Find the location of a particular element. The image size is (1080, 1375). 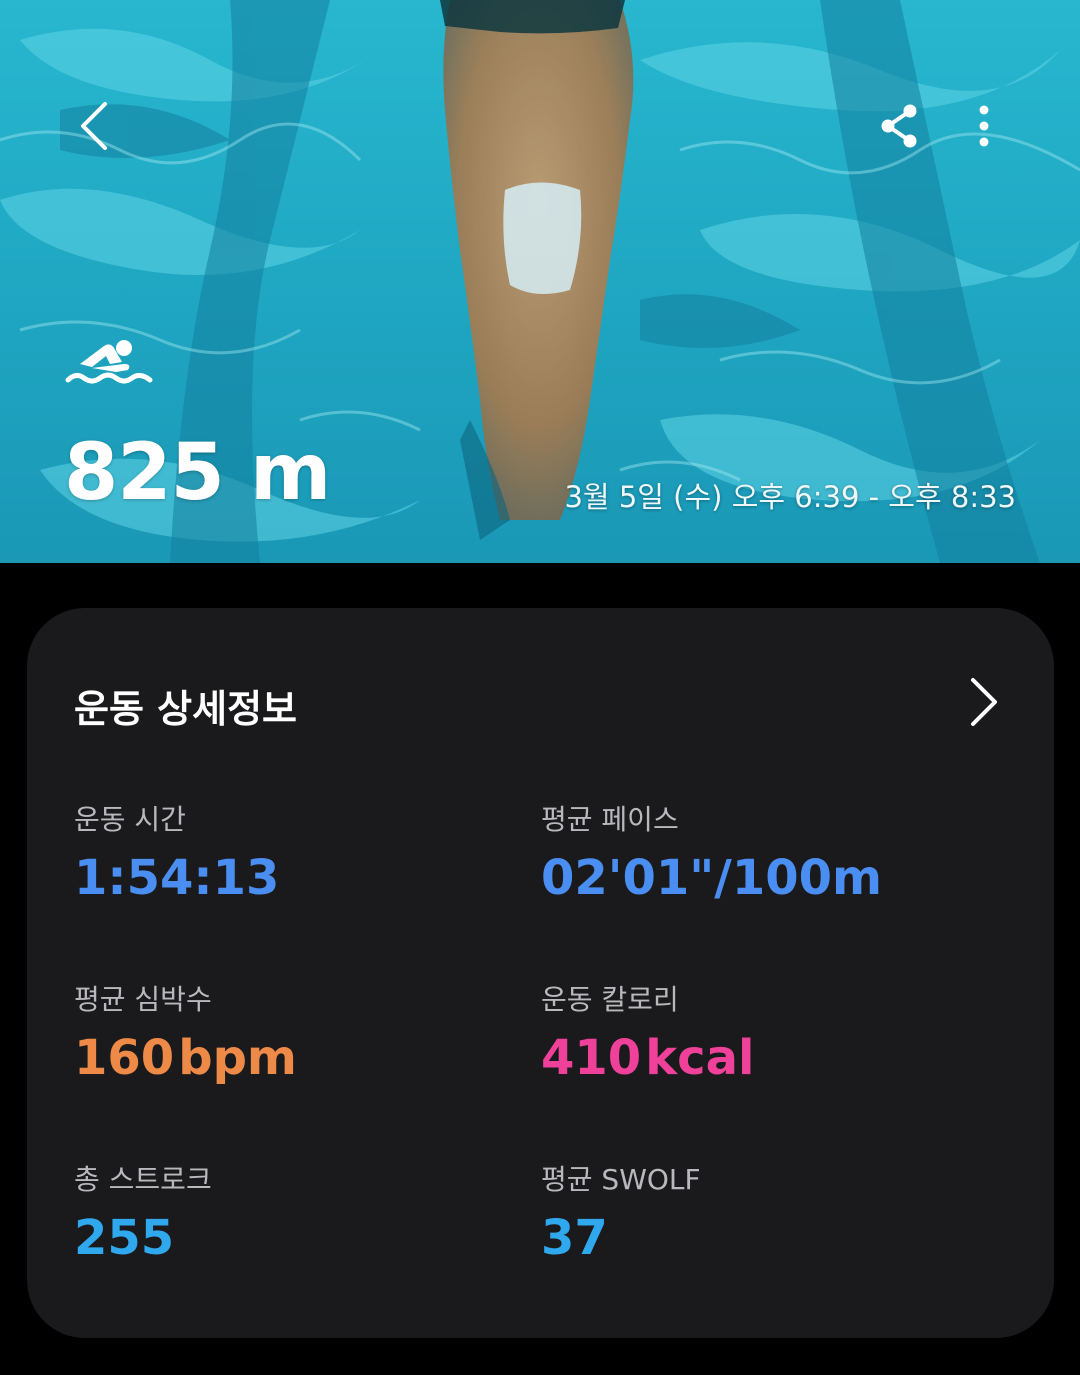

details-open-button is located at coordinates (984, 702).